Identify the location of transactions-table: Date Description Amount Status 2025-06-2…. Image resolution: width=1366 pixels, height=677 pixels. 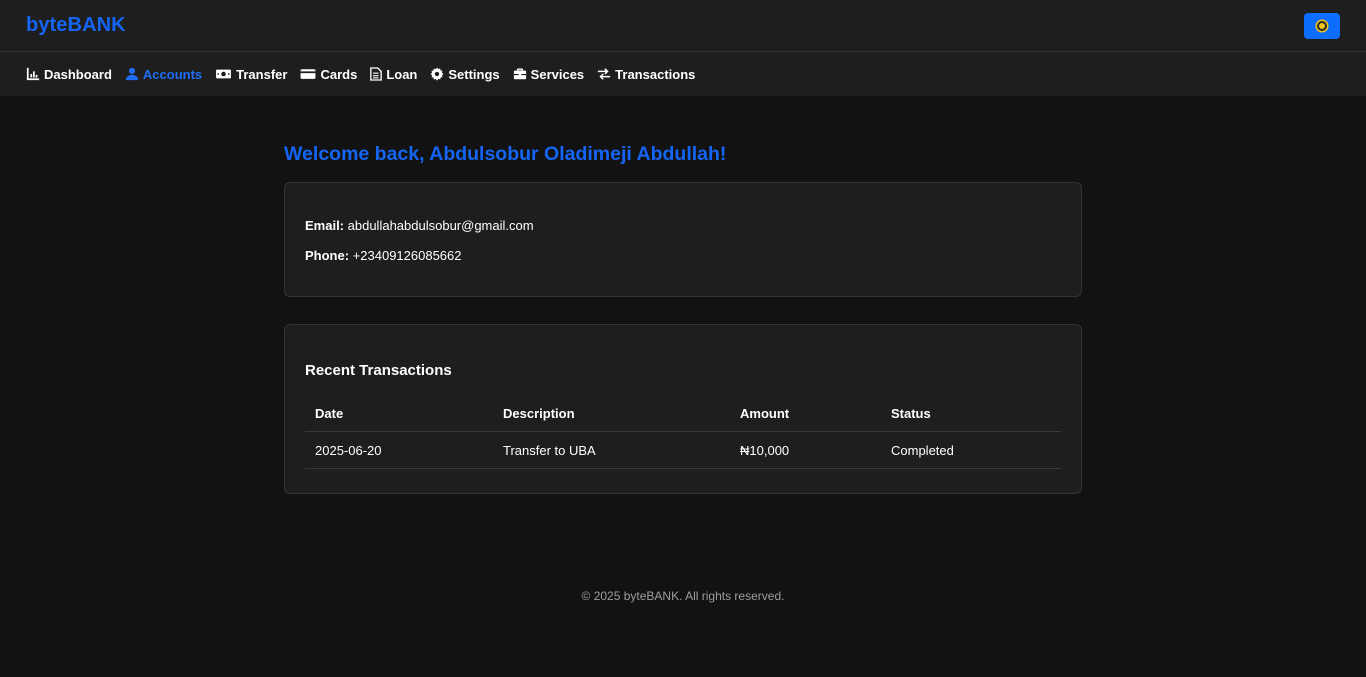
(683, 433).